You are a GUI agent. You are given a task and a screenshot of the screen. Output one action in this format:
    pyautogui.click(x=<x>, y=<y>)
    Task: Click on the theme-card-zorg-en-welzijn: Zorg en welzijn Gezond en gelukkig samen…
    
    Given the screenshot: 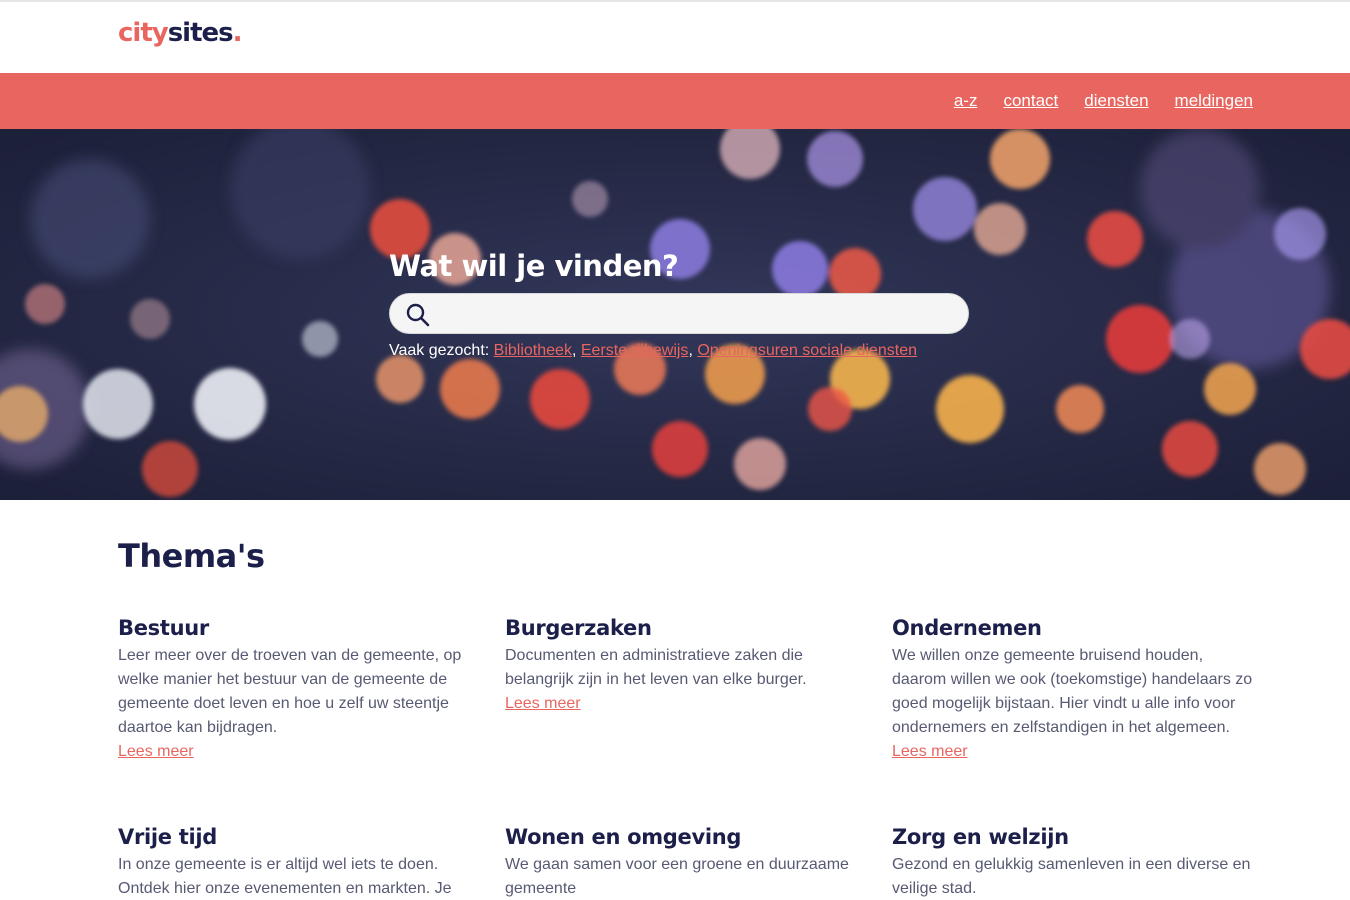 What is the action you would take?
    pyautogui.click(x=1073, y=861)
    